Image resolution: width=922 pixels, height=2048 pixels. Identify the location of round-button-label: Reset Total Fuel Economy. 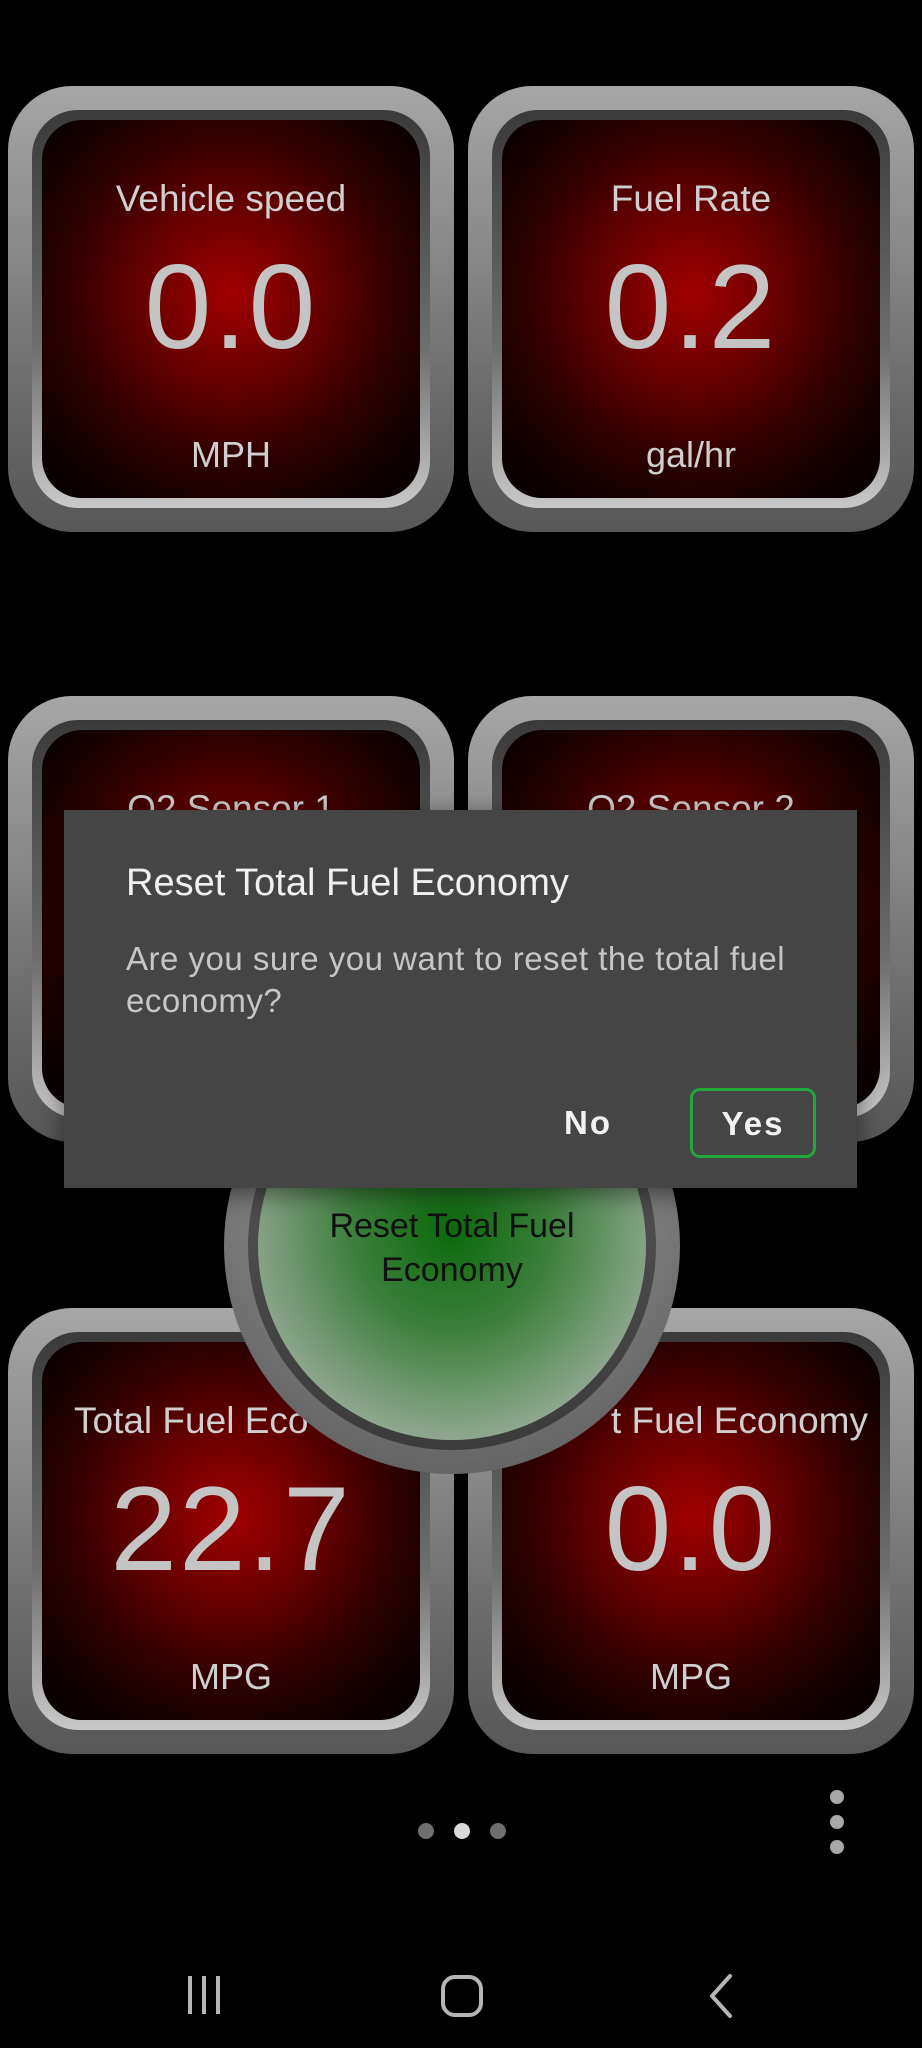
(452, 1248).